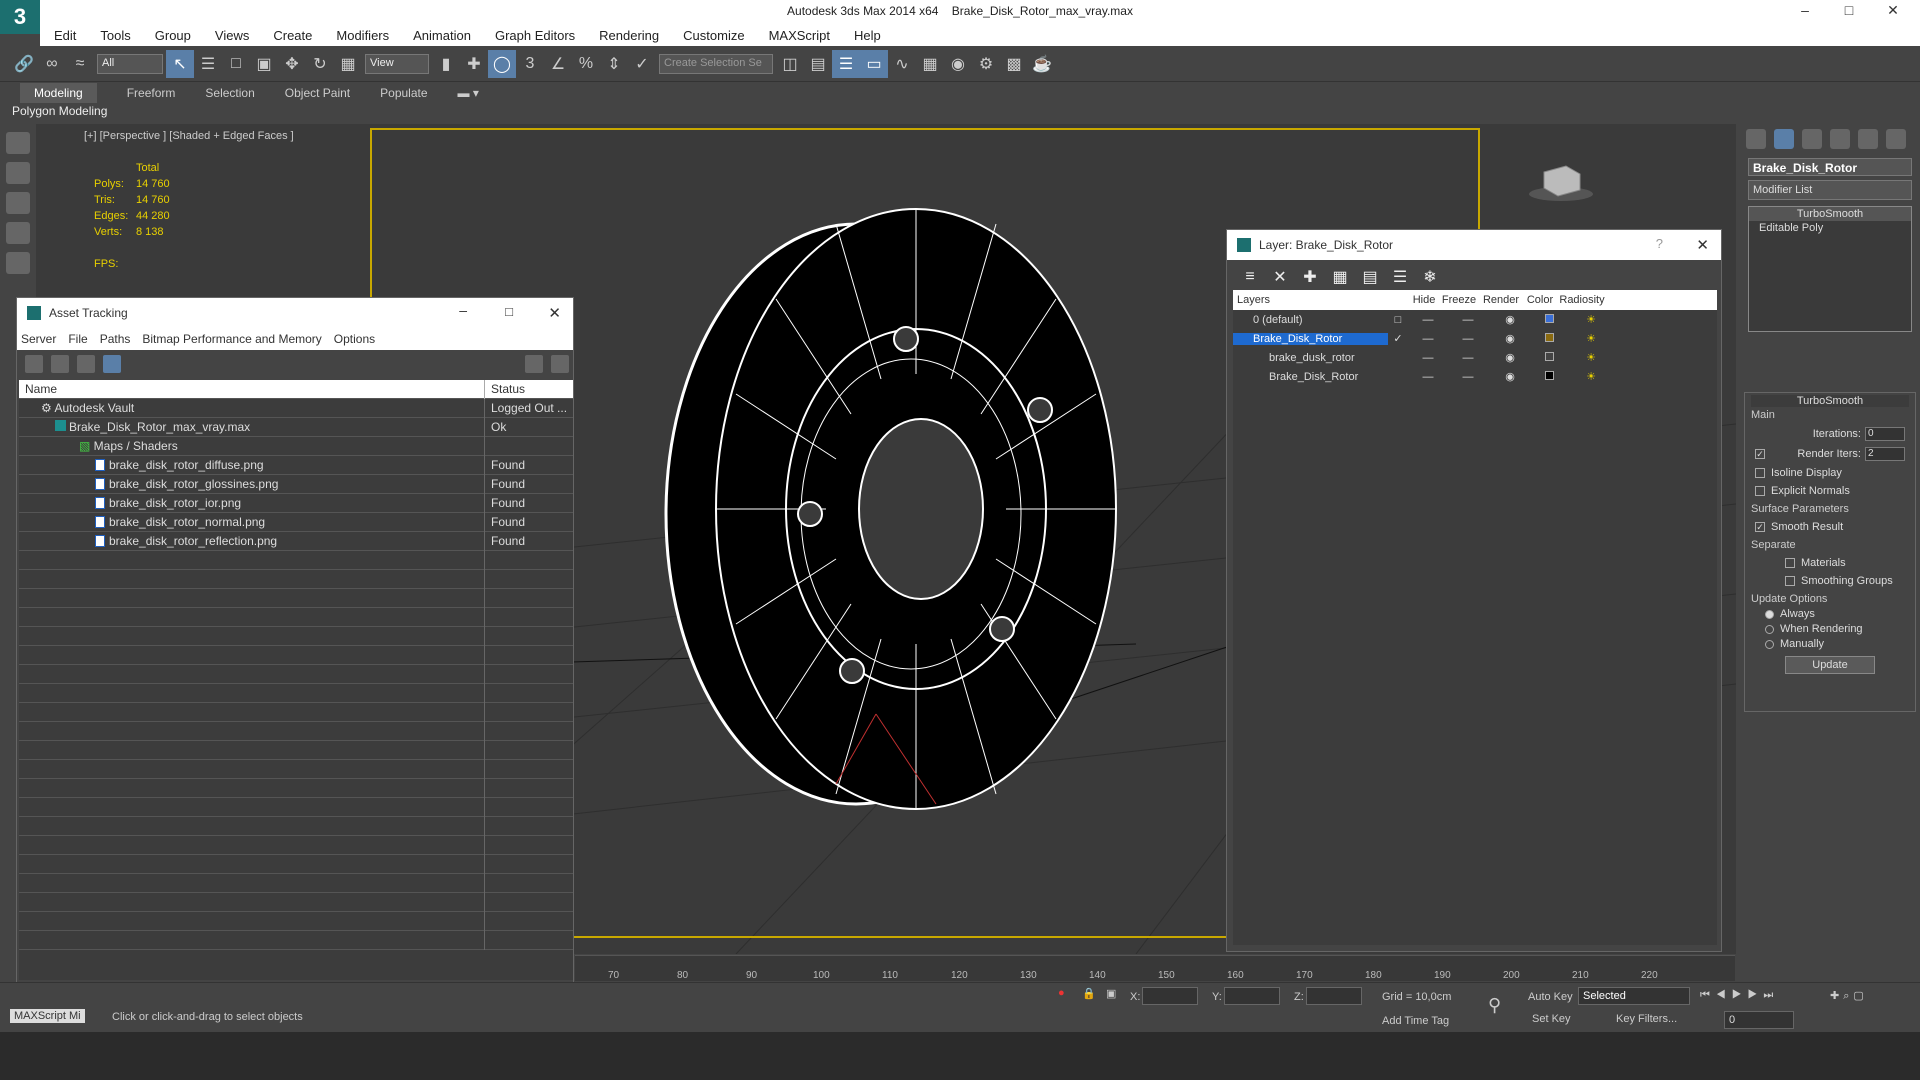  Describe the element at coordinates (1501, 300) in the screenshot. I see `column-render: Render` at that location.